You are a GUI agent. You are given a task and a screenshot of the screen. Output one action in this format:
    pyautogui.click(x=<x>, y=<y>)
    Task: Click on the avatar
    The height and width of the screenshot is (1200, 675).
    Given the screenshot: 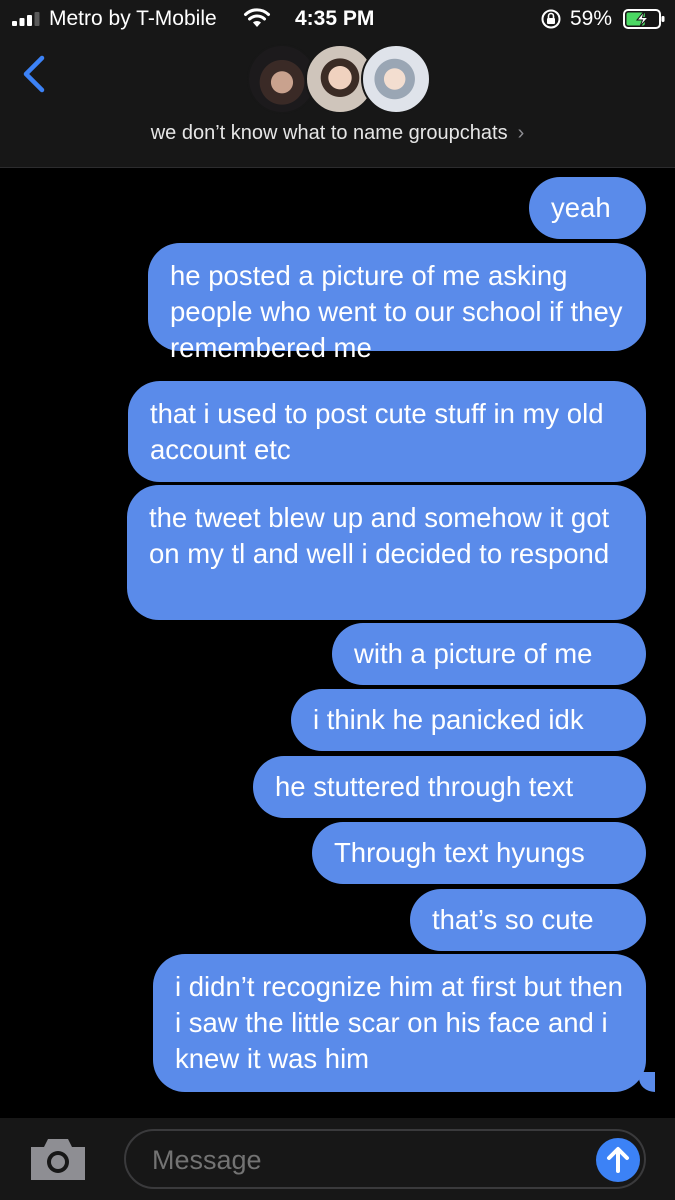 What is the action you would take?
    pyautogui.click(x=396, y=79)
    